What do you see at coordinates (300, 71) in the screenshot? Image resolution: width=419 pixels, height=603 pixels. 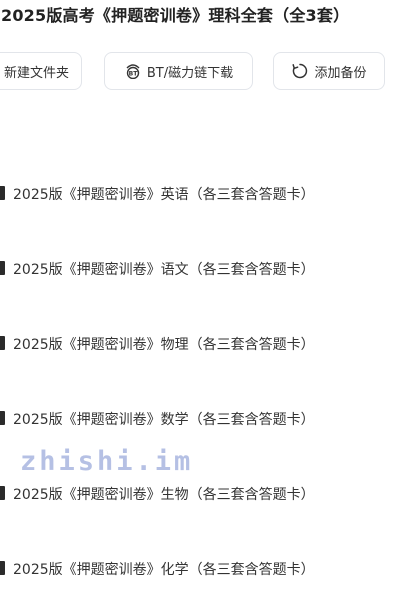 I see `refresh-icon` at bounding box center [300, 71].